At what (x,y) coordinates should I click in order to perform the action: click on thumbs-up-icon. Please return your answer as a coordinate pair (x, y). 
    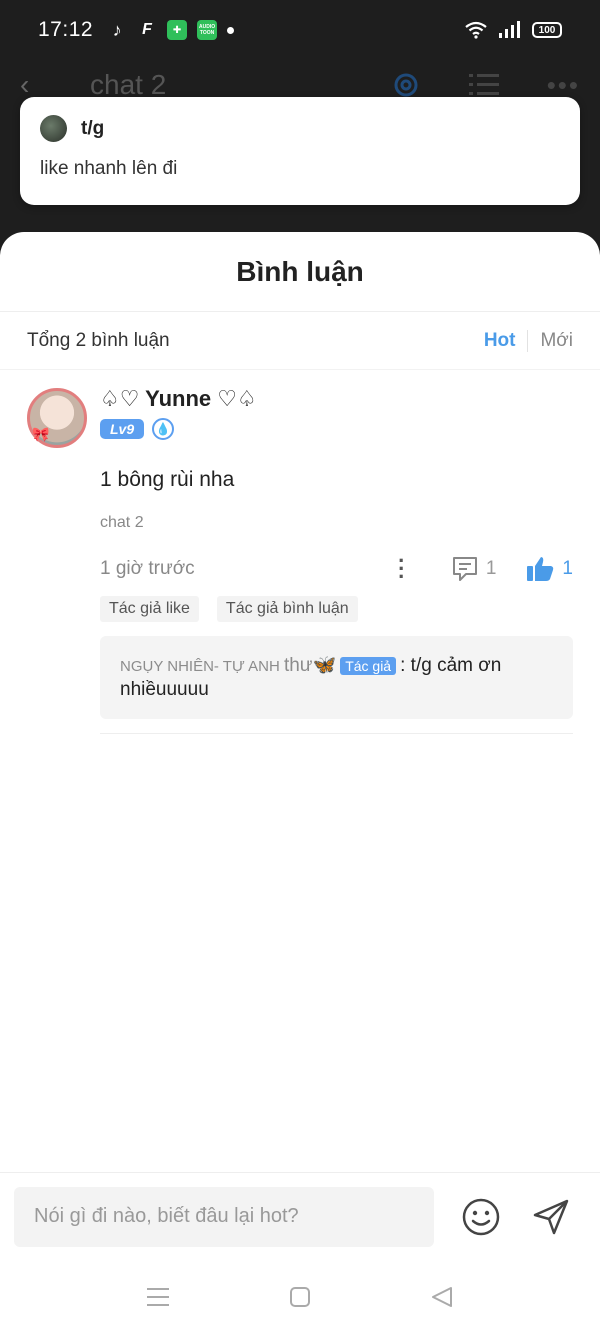
    Looking at the image, I should click on (540, 569).